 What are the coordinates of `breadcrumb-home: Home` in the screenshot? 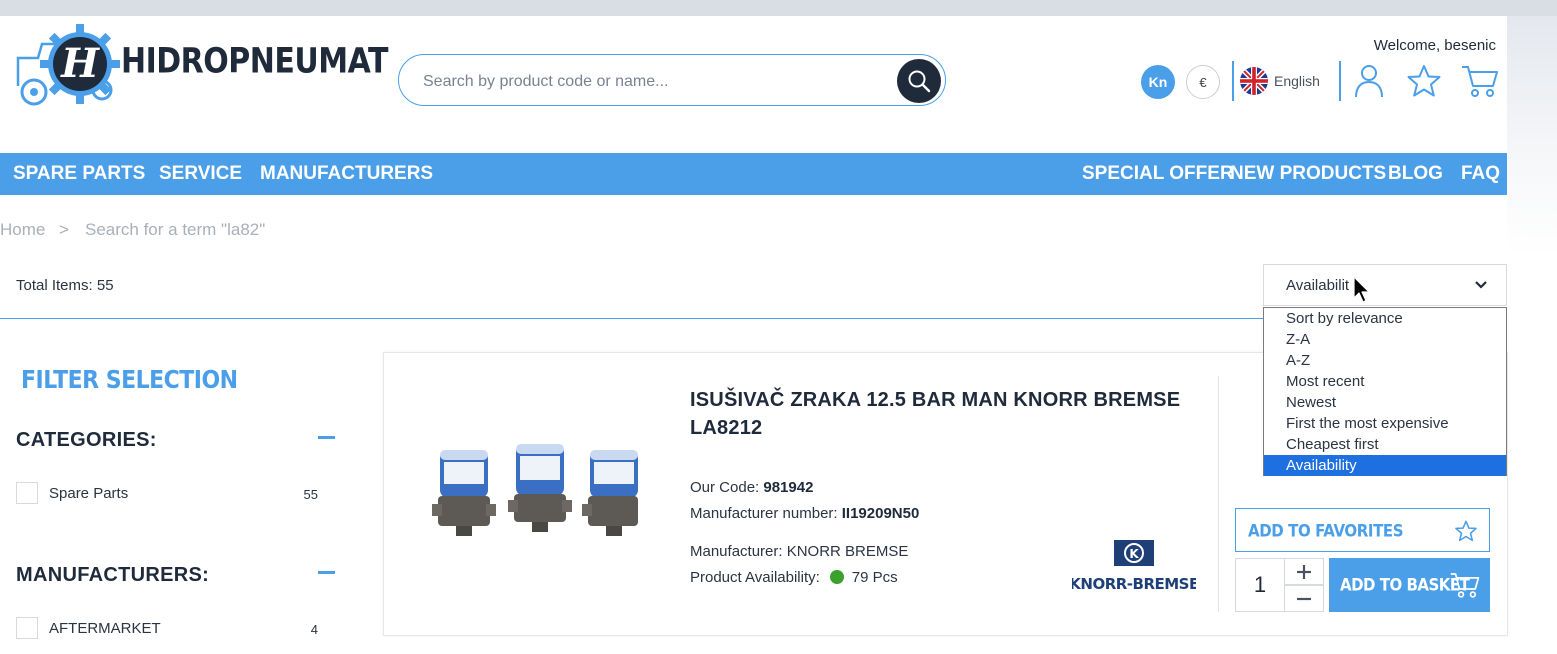 It's located at (22, 230).